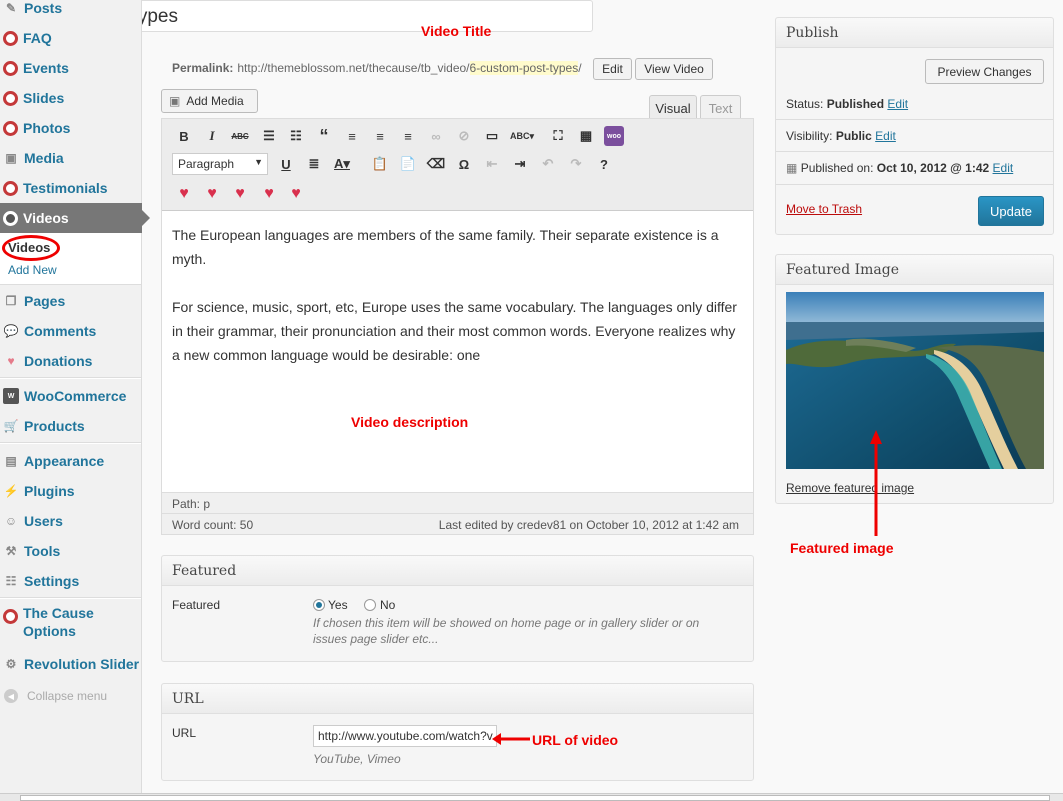 Image resolution: width=1063 pixels, height=801 pixels. Describe the element at coordinates (520, 164) in the screenshot. I see `indent-icon: ⇥` at that location.